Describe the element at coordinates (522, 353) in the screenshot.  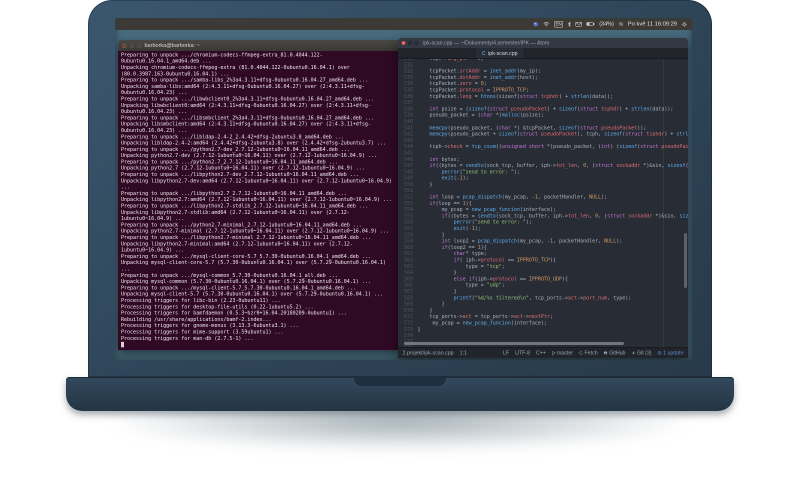
I see `encoding-indicator: UTF-8` at that location.